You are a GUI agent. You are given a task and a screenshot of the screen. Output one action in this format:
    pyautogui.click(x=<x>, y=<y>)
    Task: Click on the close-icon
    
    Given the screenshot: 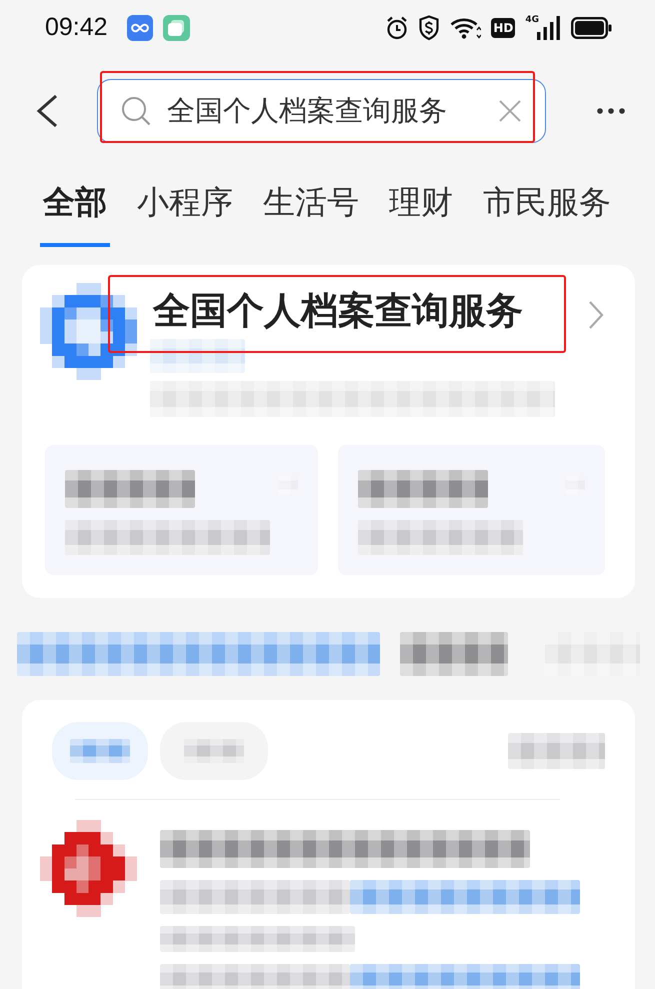 What is the action you would take?
    pyautogui.click(x=510, y=111)
    